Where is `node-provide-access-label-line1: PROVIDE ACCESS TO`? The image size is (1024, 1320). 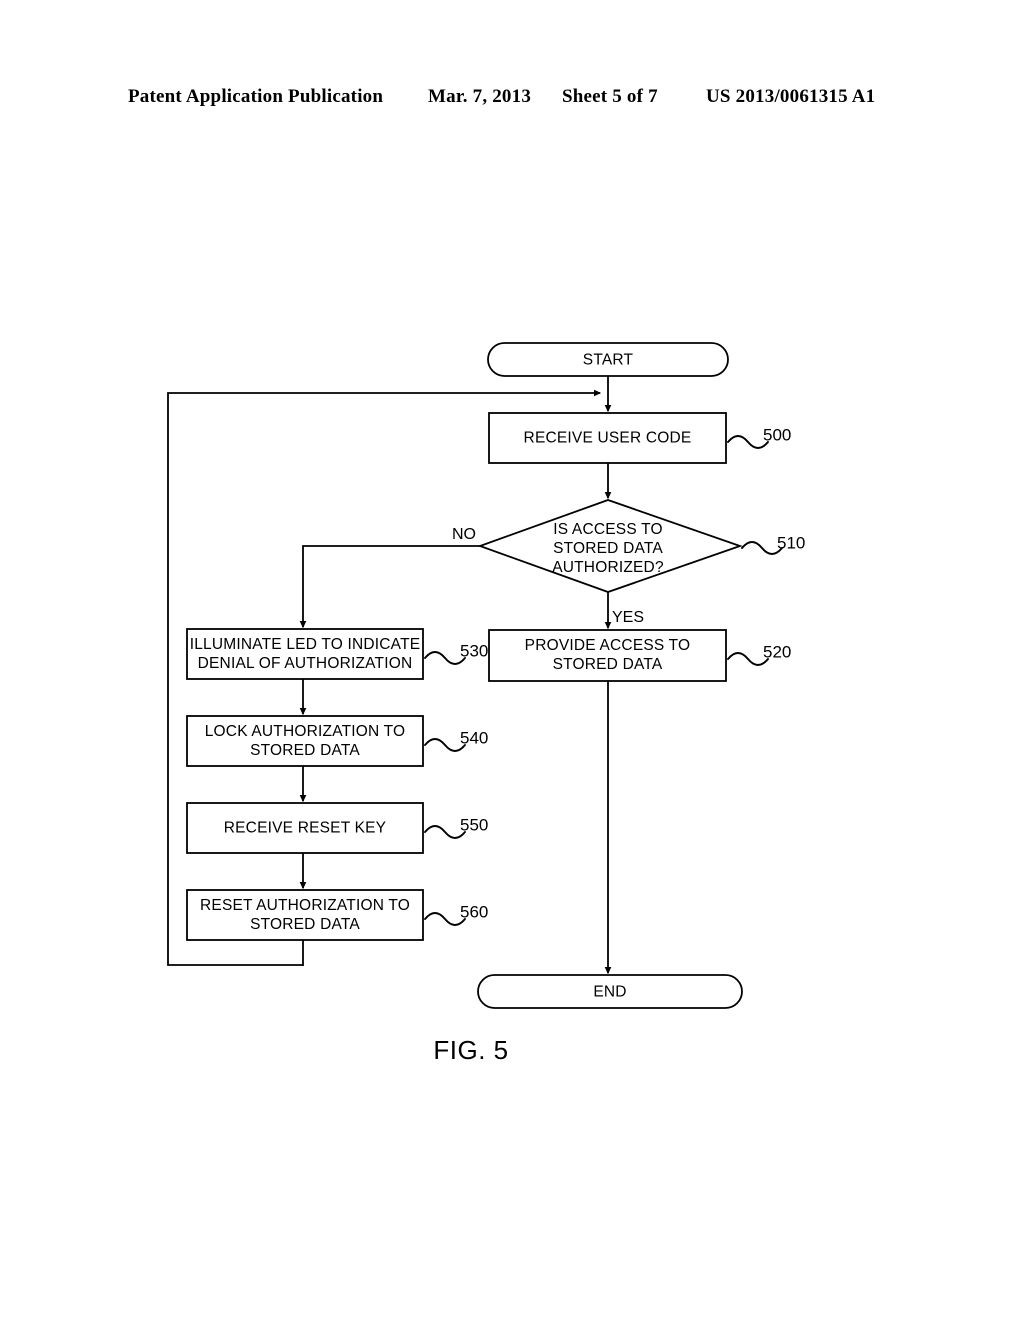
node-provide-access-label-line1: PROVIDE ACCESS TO is located at coordinates (608, 645).